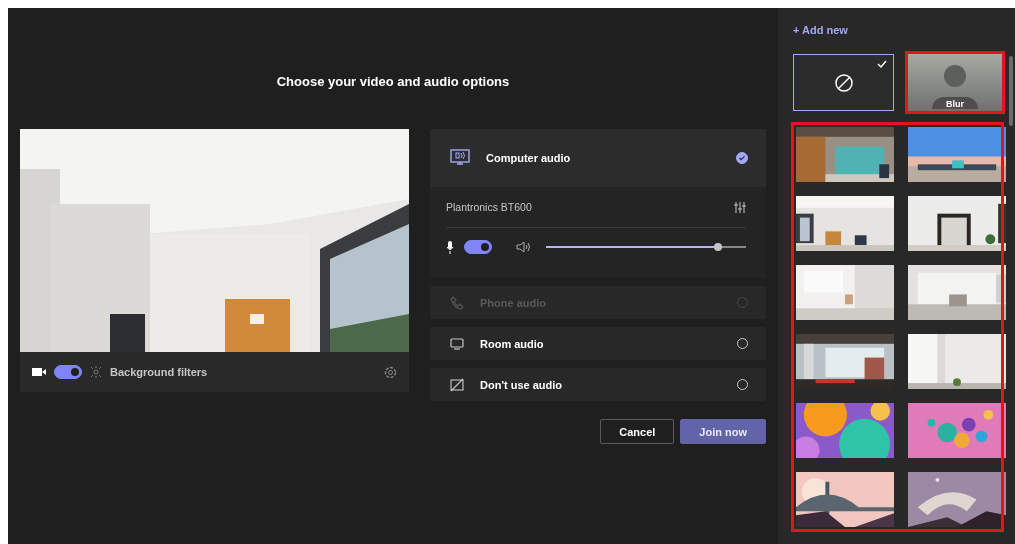  I want to click on device-name: Plantronics BT600, so click(489, 207).